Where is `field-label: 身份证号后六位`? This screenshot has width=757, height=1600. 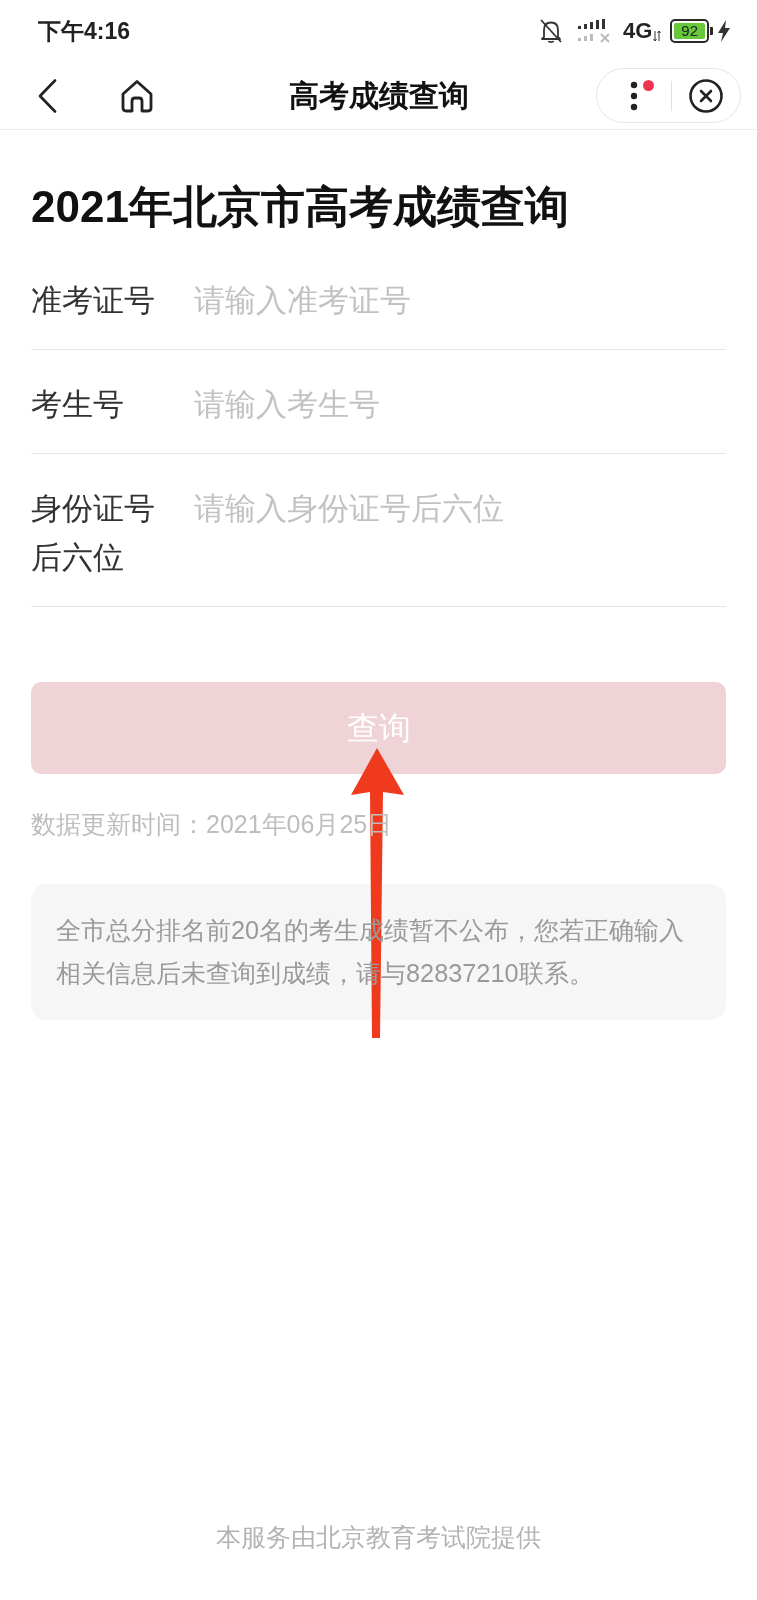 field-label: 身份证号后六位 is located at coordinates (93, 533).